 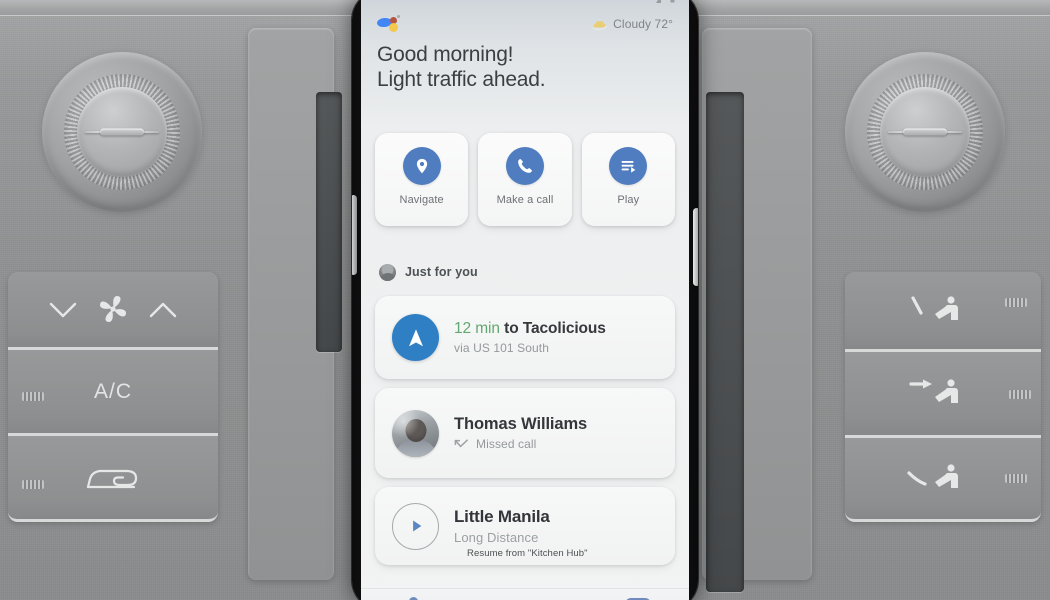 I want to click on ac-led-indicator, so click(x=33, y=396).